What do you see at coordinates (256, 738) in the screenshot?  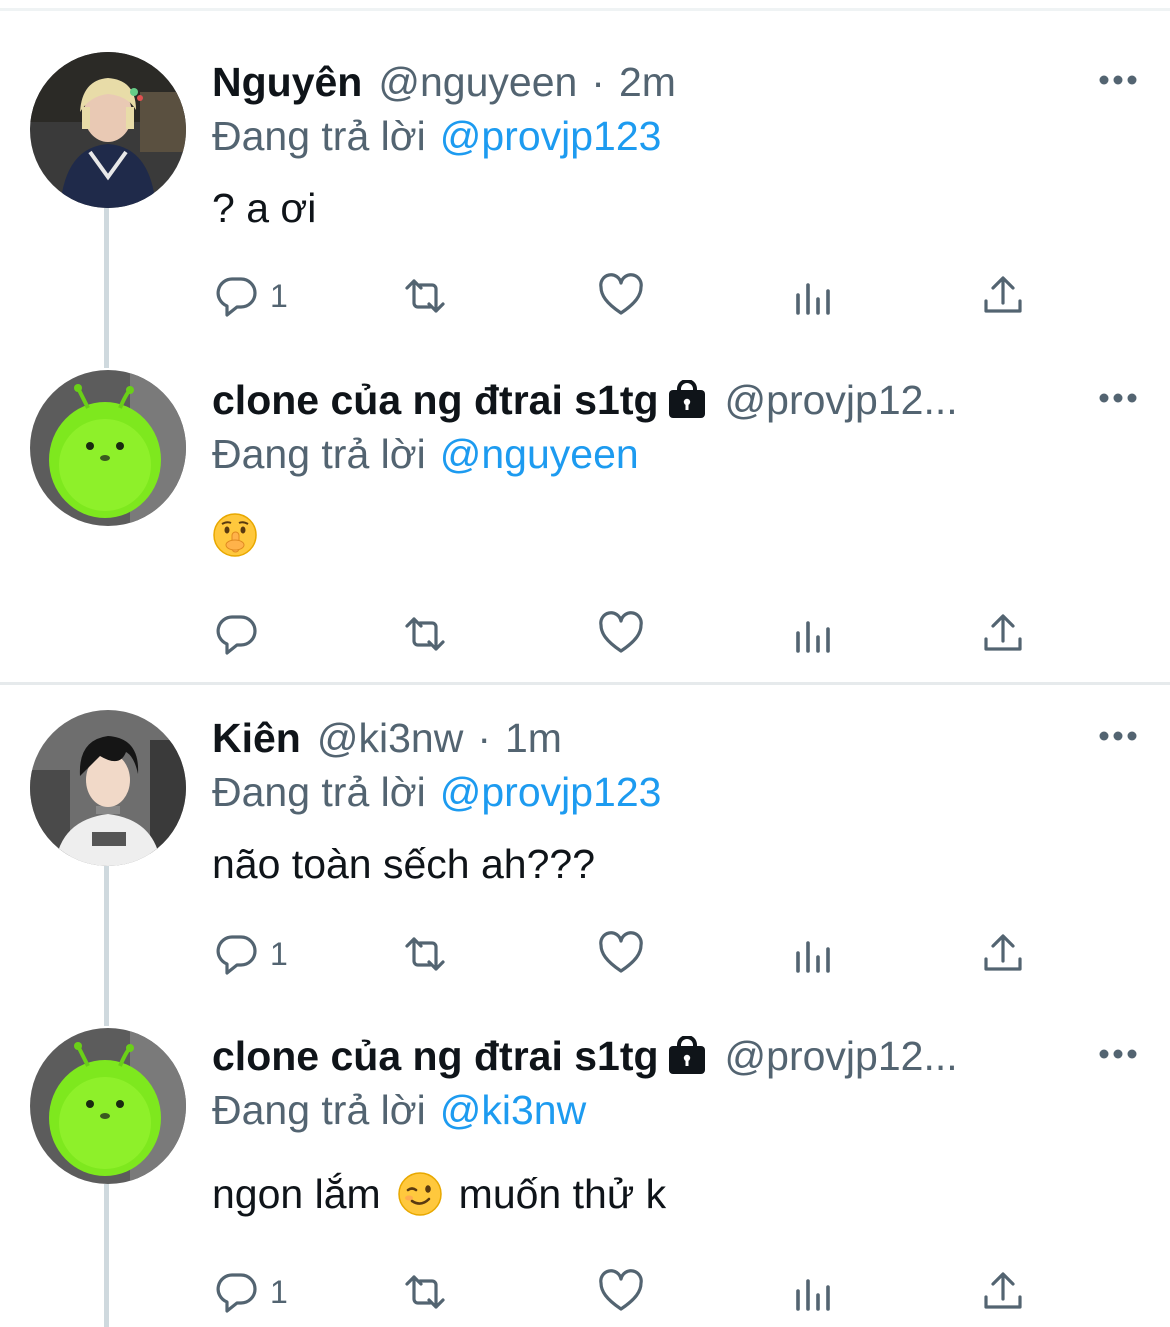 I see `display-name: Kiên` at bounding box center [256, 738].